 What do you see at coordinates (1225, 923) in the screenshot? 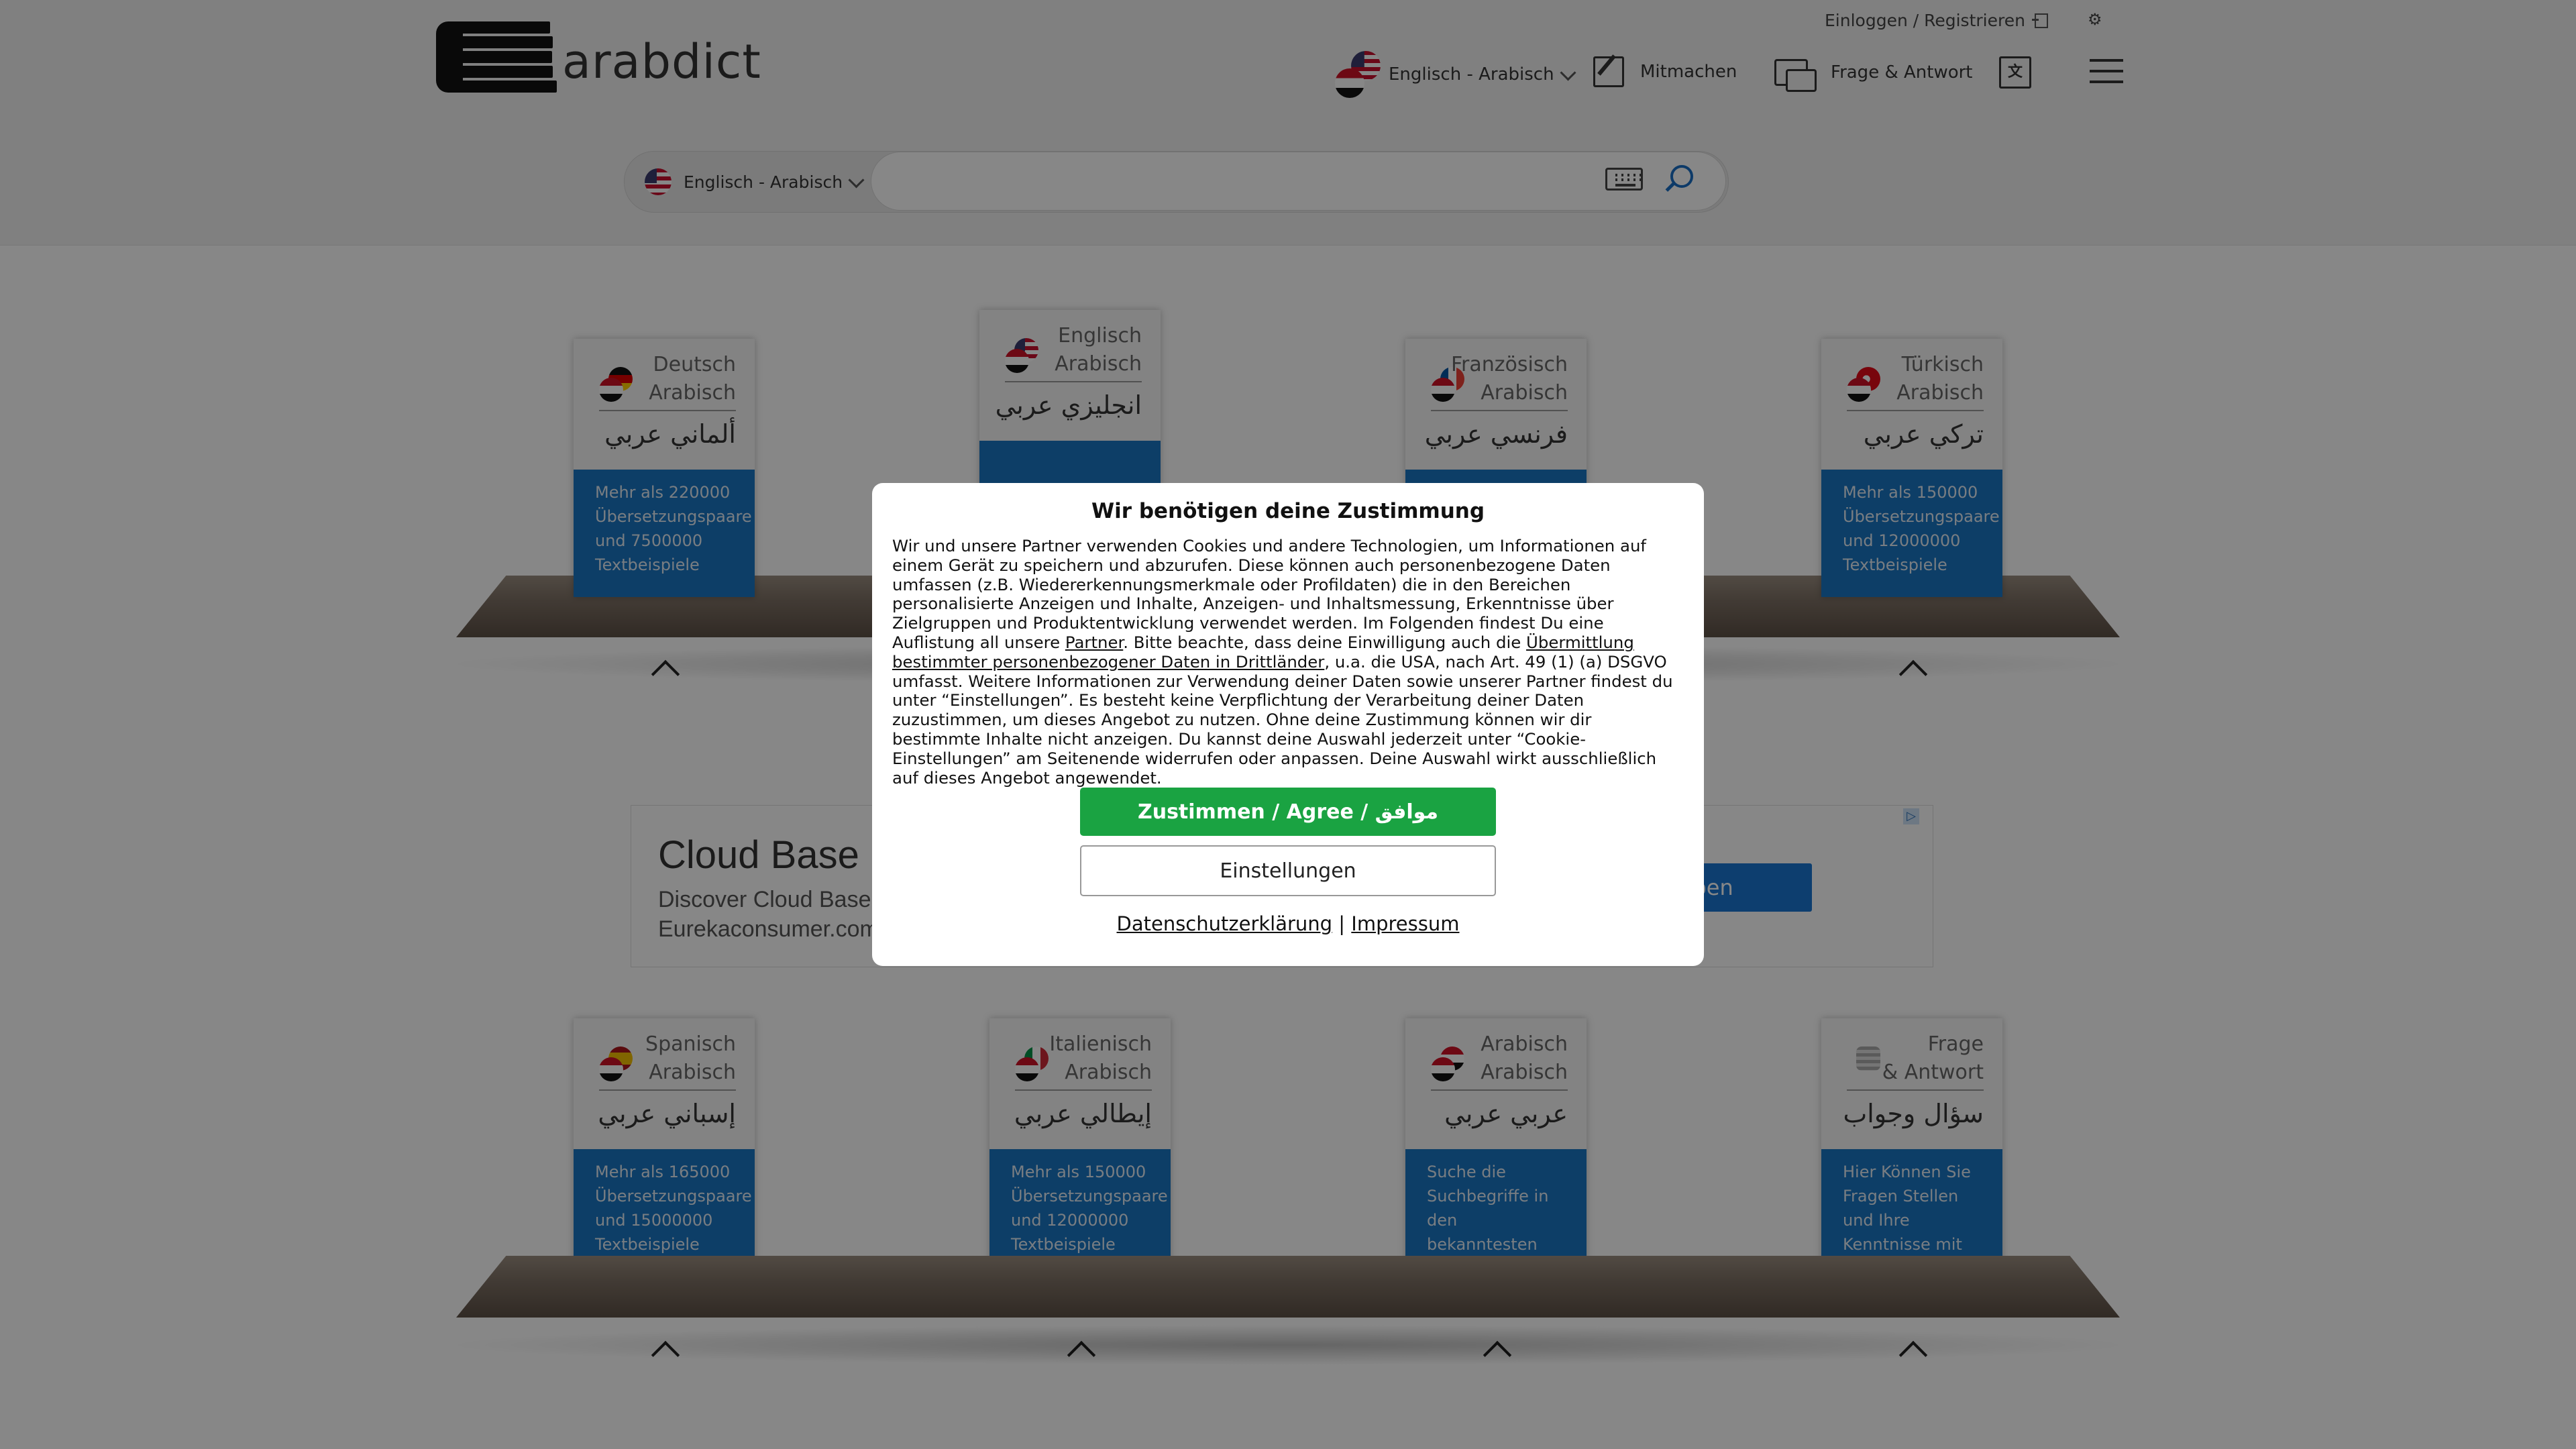
I see `privacy-link: Datenschutzerklärung` at bounding box center [1225, 923].